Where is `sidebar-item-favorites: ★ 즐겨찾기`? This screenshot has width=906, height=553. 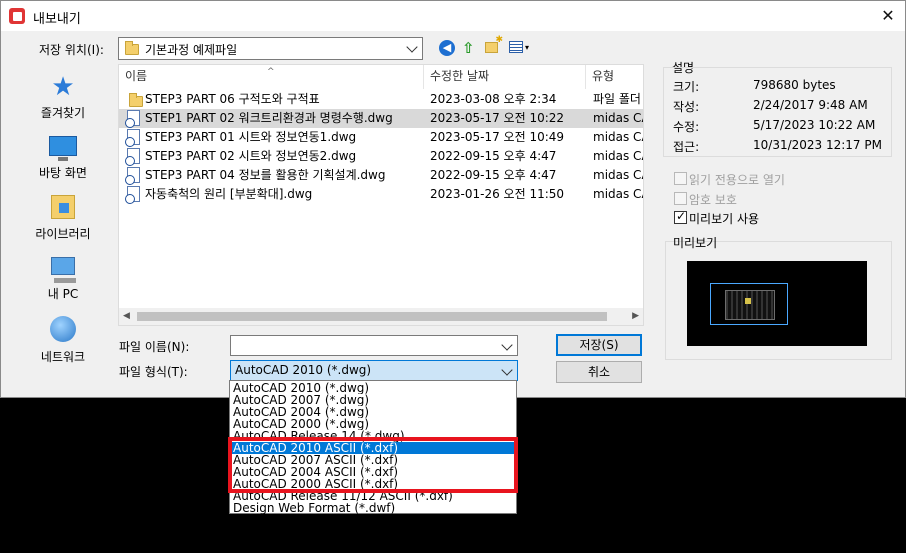 sidebar-item-favorites: ★ 즐겨찾기 is located at coordinates (63, 96).